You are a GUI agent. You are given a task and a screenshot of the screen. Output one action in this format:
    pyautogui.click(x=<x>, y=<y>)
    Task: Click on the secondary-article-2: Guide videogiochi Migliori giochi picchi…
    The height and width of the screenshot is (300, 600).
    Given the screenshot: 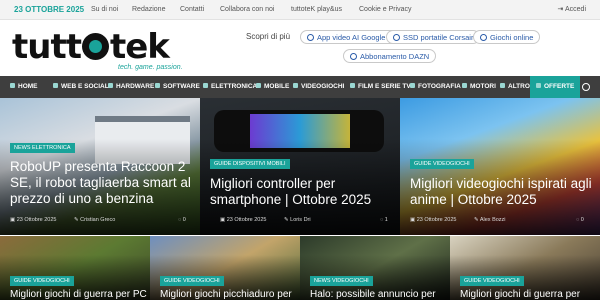 What is the action you would take?
    pyautogui.click(x=225, y=268)
    